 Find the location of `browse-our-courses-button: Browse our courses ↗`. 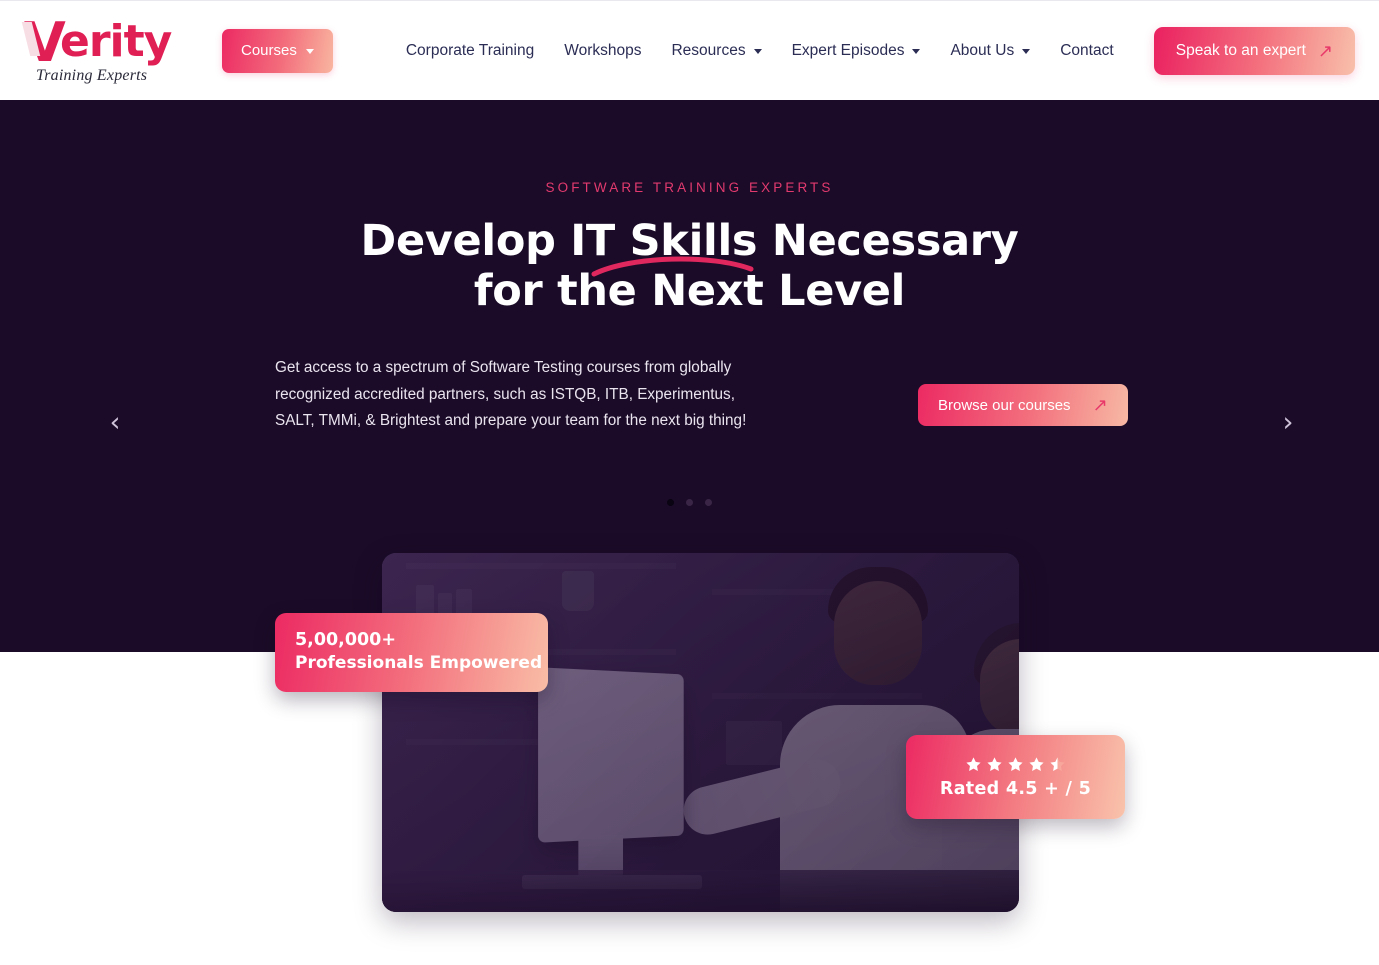

browse-our-courses-button: Browse our courses ↗ is located at coordinates (1023, 405).